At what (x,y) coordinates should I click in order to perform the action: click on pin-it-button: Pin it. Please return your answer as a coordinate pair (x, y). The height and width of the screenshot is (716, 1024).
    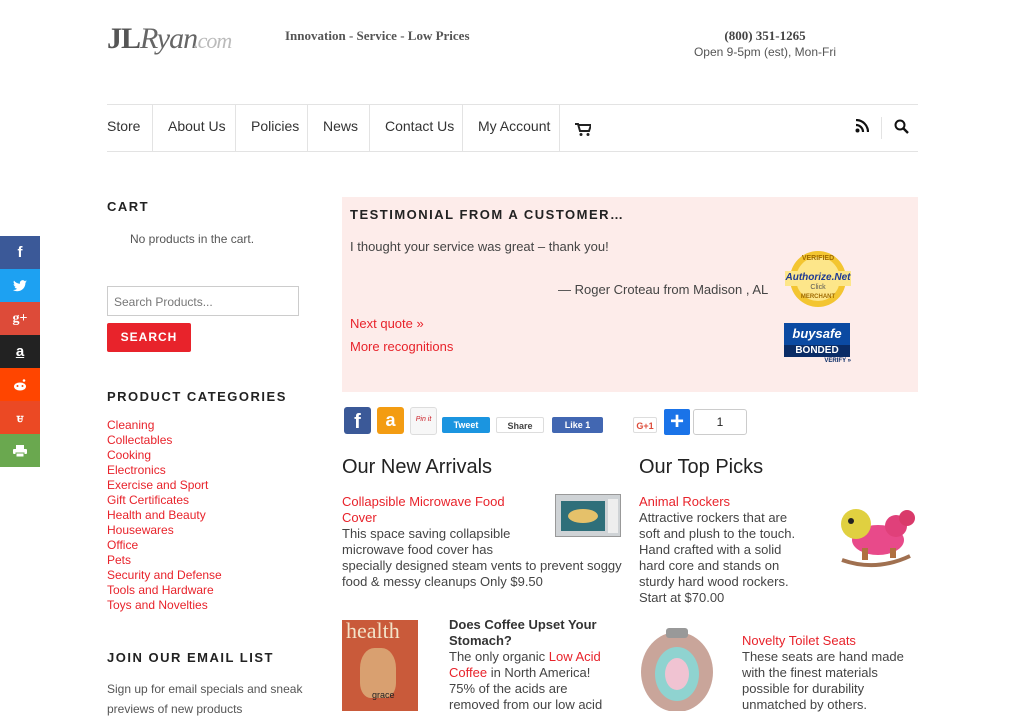
    Looking at the image, I should click on (423, 421).